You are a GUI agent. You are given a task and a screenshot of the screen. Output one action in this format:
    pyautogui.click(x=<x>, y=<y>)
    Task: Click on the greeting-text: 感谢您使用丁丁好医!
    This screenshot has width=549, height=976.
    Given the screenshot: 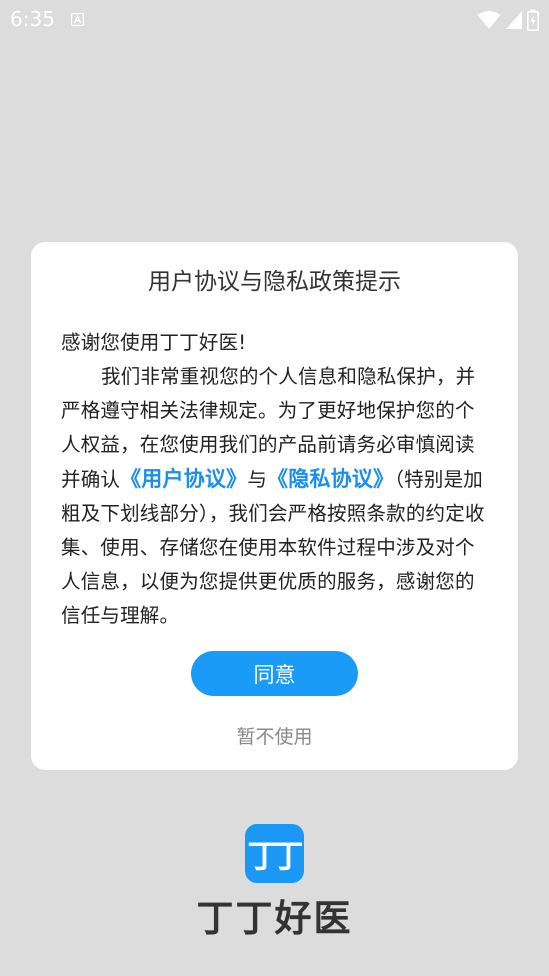 What is the action you would take?
    pyautogui.click(x=154, y=342)
    